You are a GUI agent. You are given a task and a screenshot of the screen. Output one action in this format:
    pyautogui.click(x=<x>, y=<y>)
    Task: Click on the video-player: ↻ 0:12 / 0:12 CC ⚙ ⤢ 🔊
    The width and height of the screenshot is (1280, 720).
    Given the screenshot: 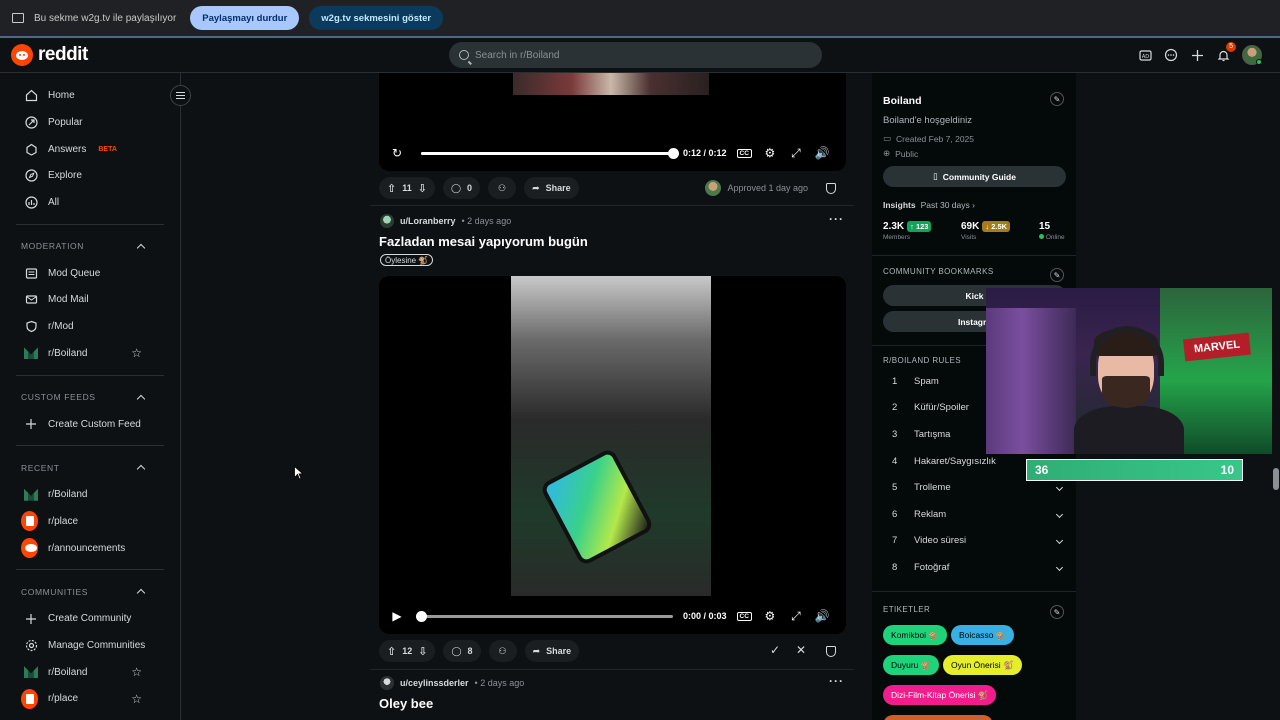 What is the action you would take?
    pyautogui.click(x=612, y=122)
    